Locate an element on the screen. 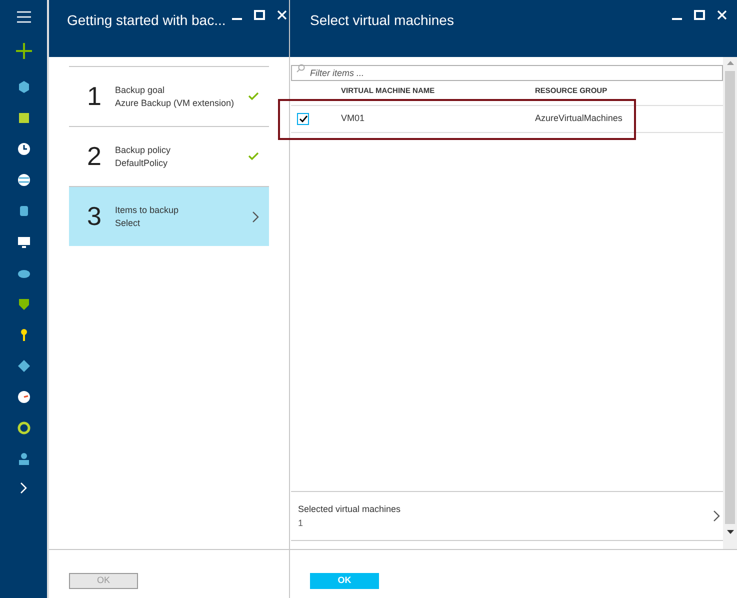 Image resolution: width=737 pixels, height=598 pixels. ring-icon is located at coordinates (24, 428).